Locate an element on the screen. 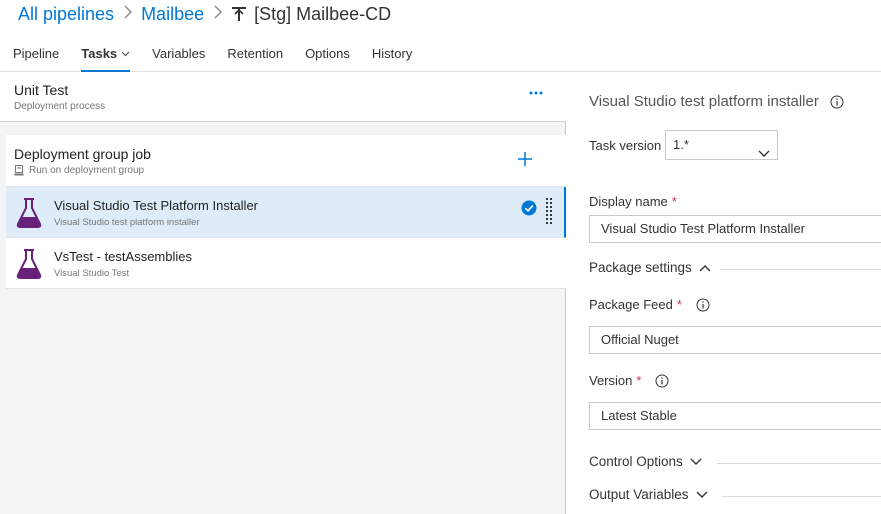 This screenshot has width=881, height=514. drag-handle-icon is located at coordinates (549, 211).